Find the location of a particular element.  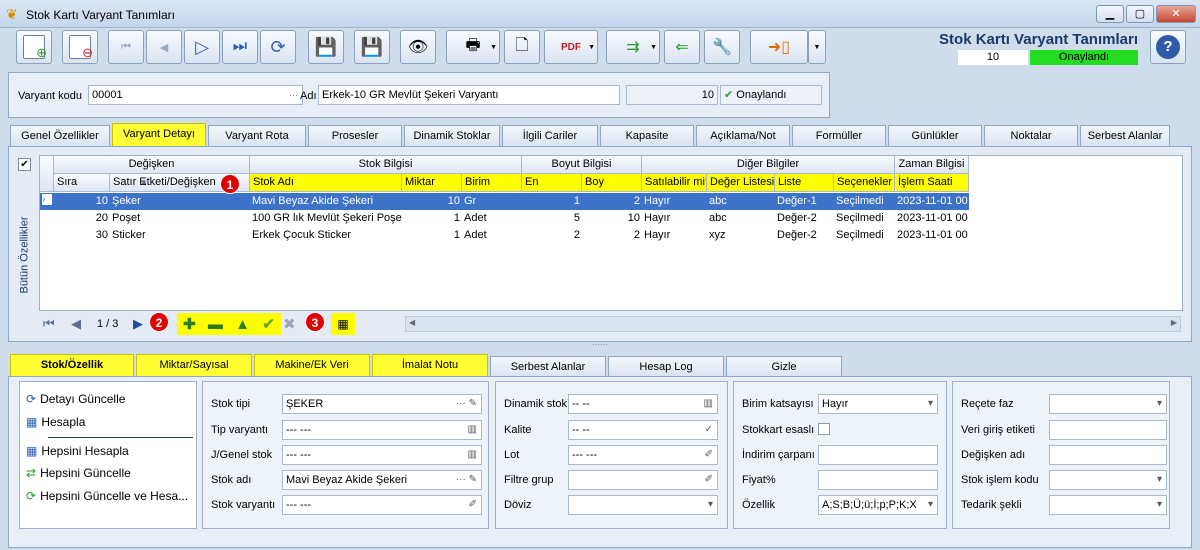

field-input-col3-4: ▾ is located at coordinates (643, 505).